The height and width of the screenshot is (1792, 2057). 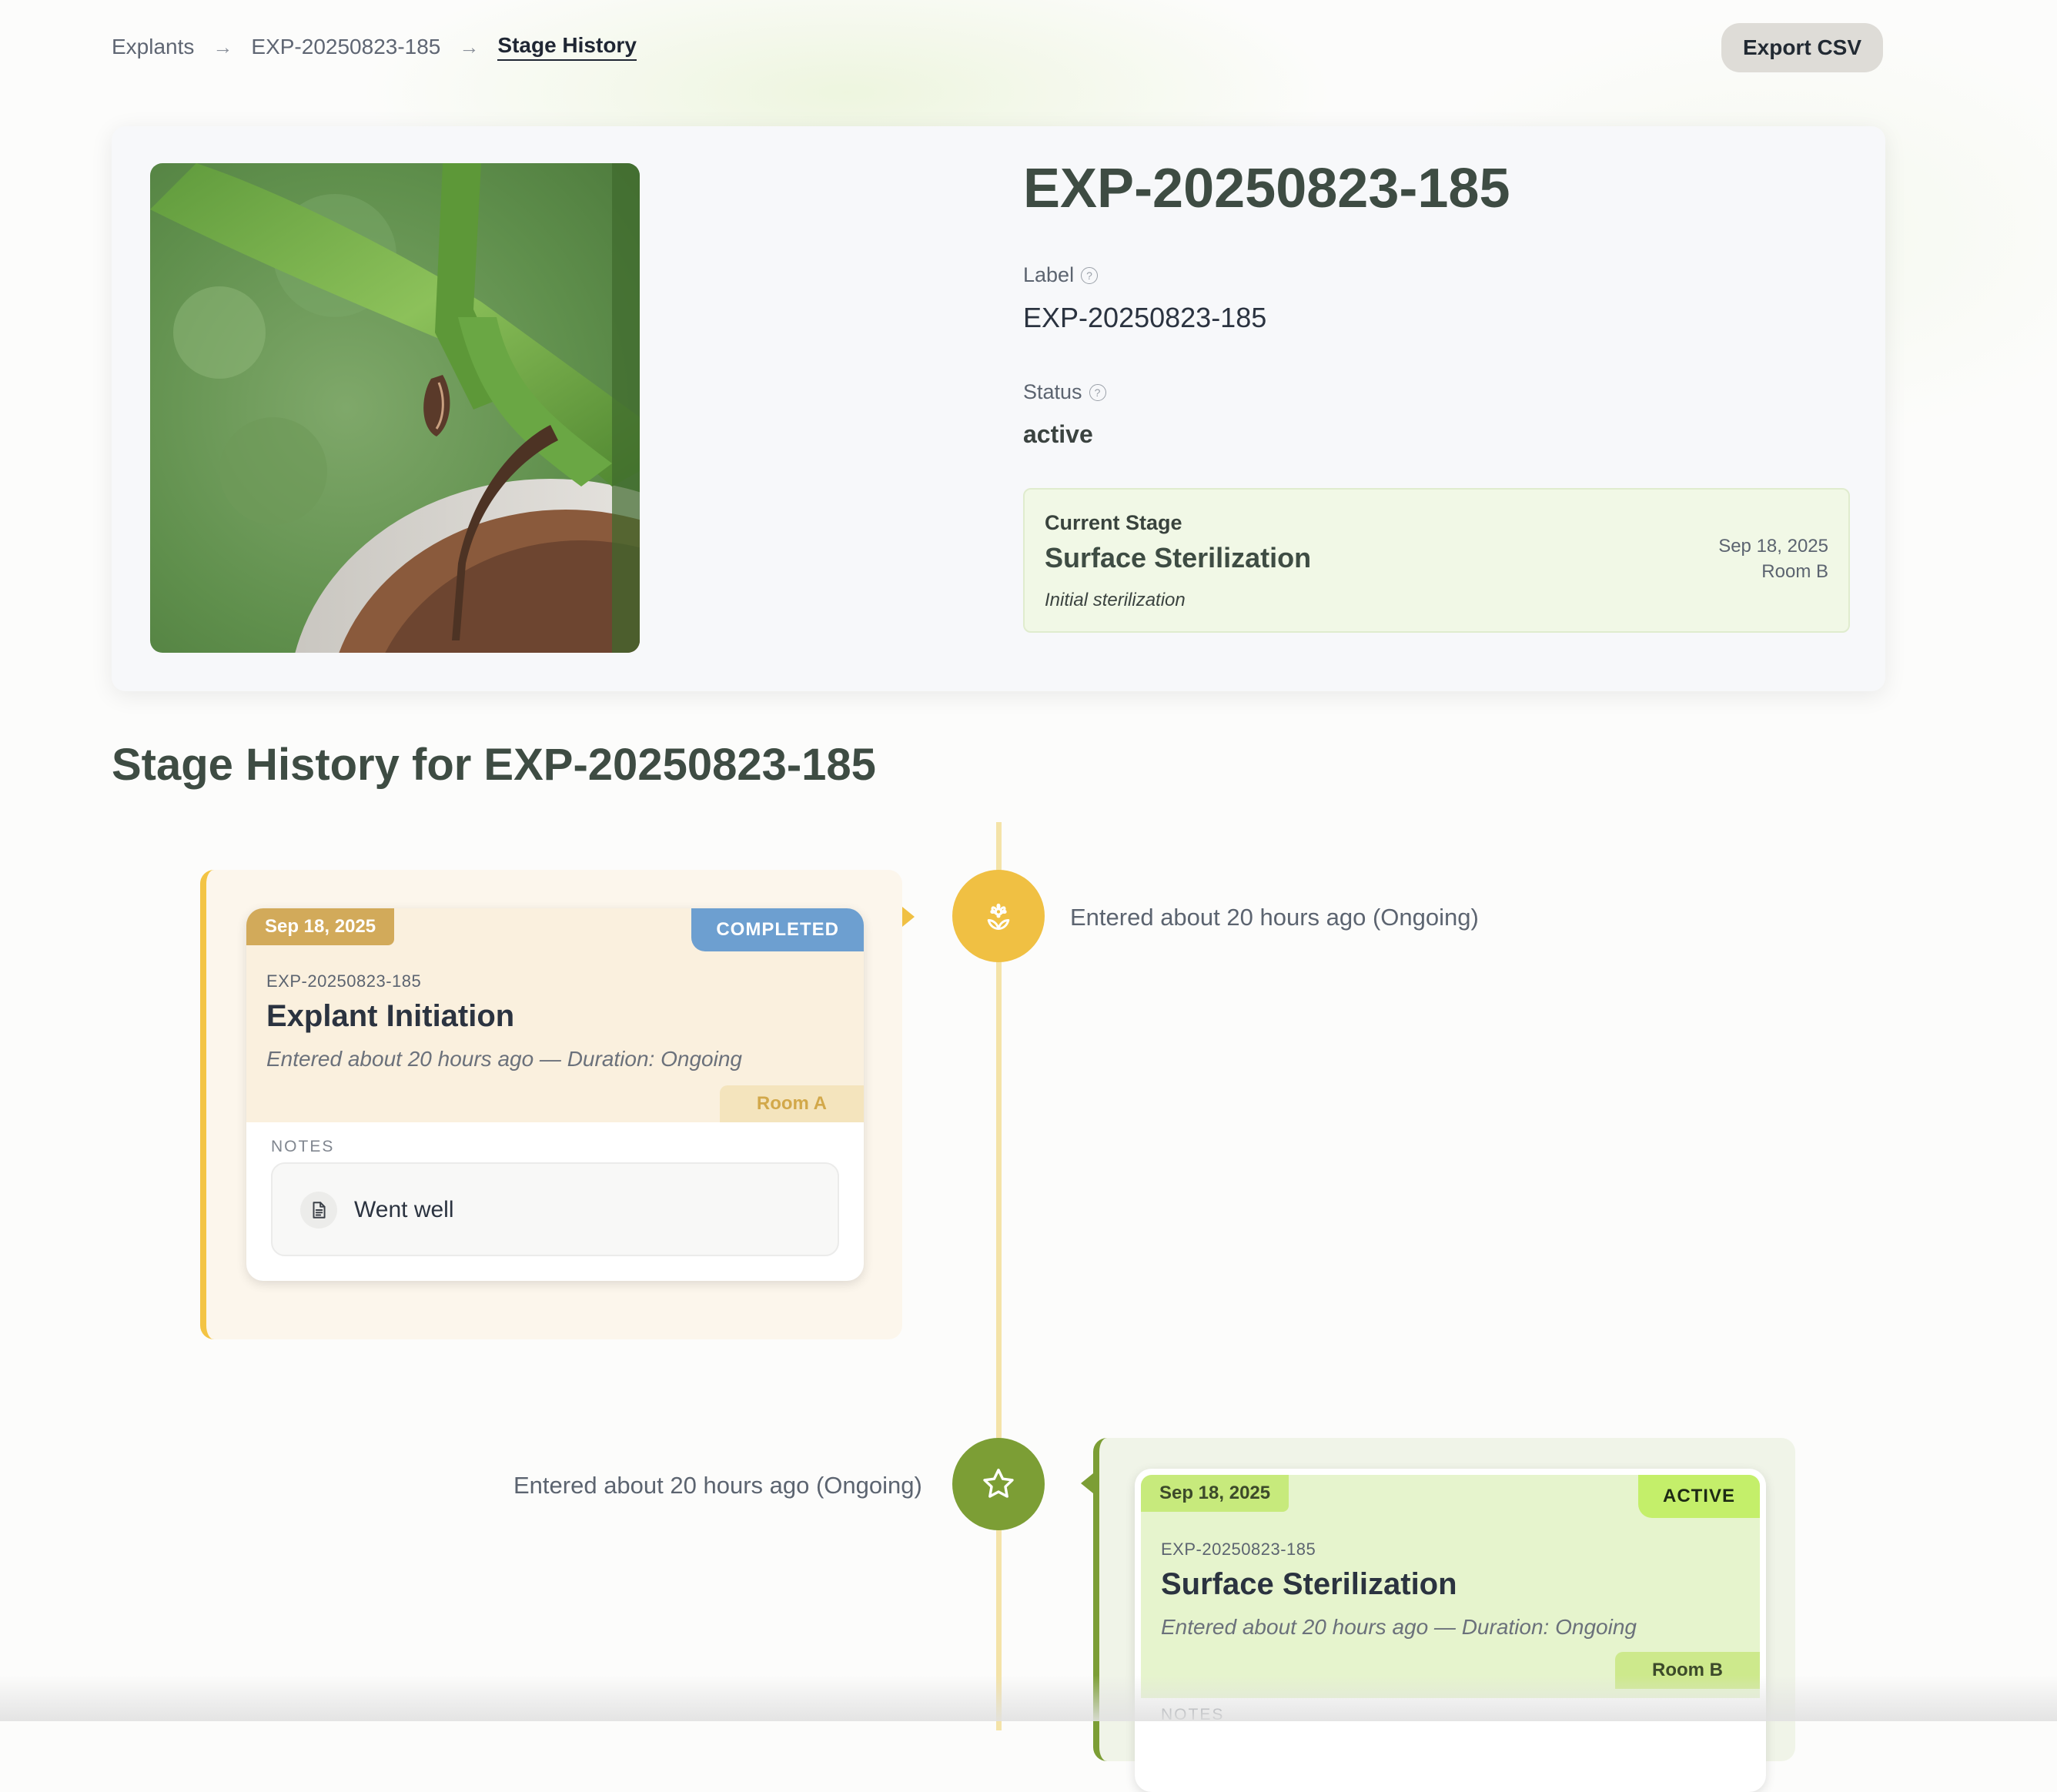 I want to click on star-icon, so click(x=998, y=1483).